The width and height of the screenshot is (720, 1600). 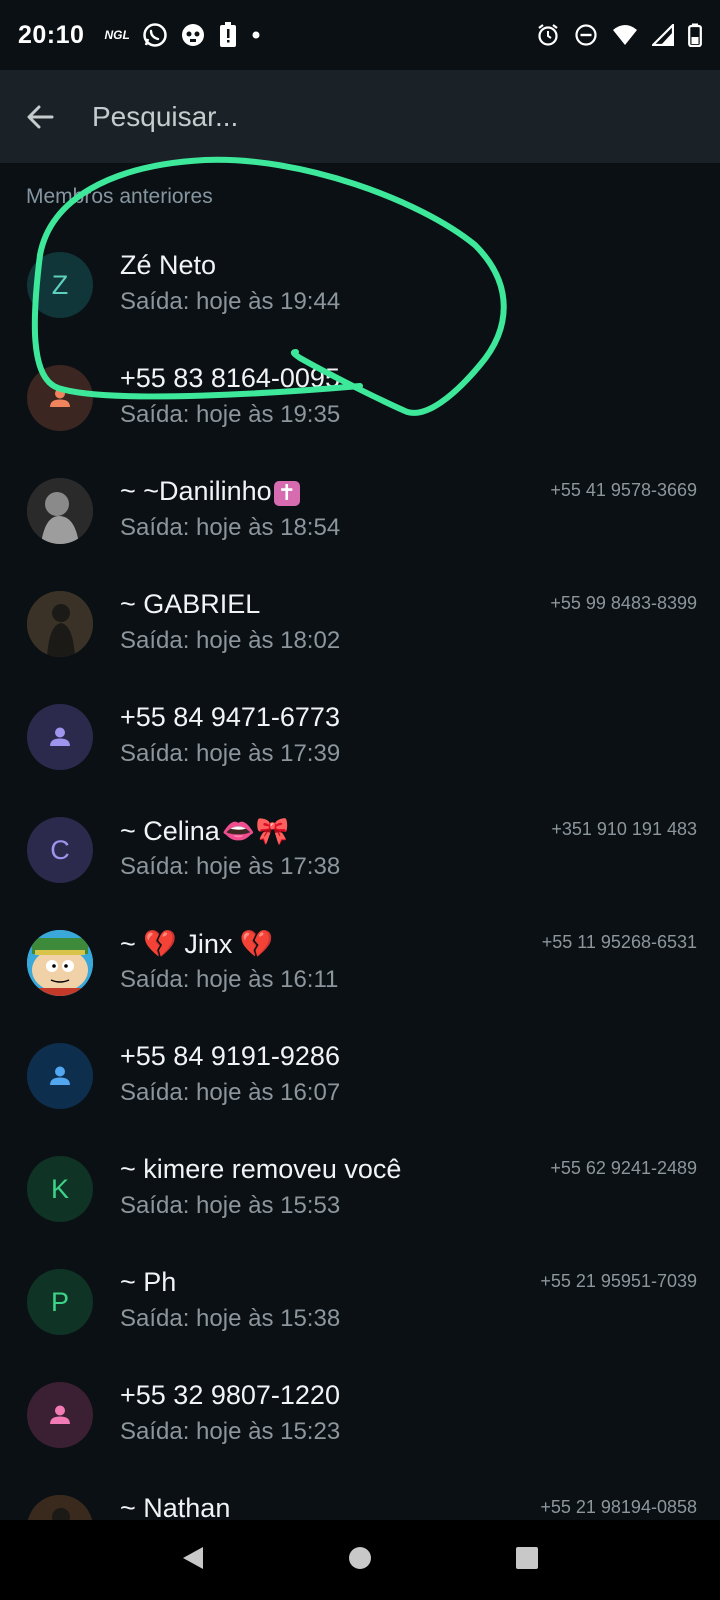 I want to click on member-row: +55 83 8164-0095 Saída: hoje às 19:35, so click(x=360, y=395).